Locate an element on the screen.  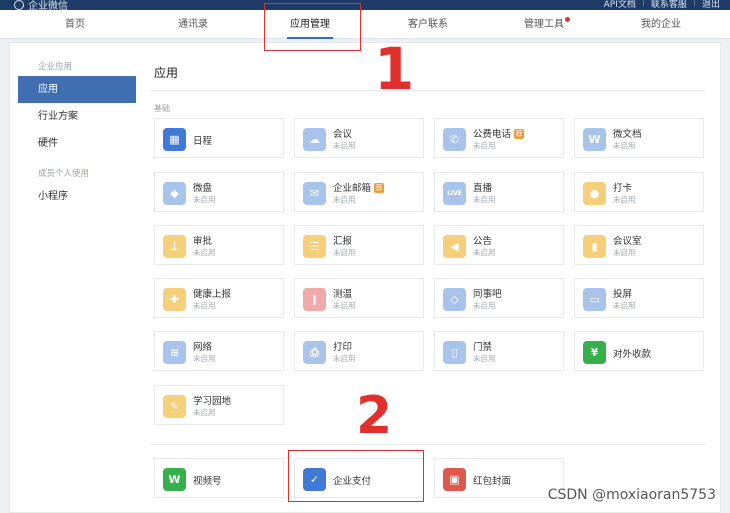
app-name-text: 对外收款 is located at coordinates (632, 354).